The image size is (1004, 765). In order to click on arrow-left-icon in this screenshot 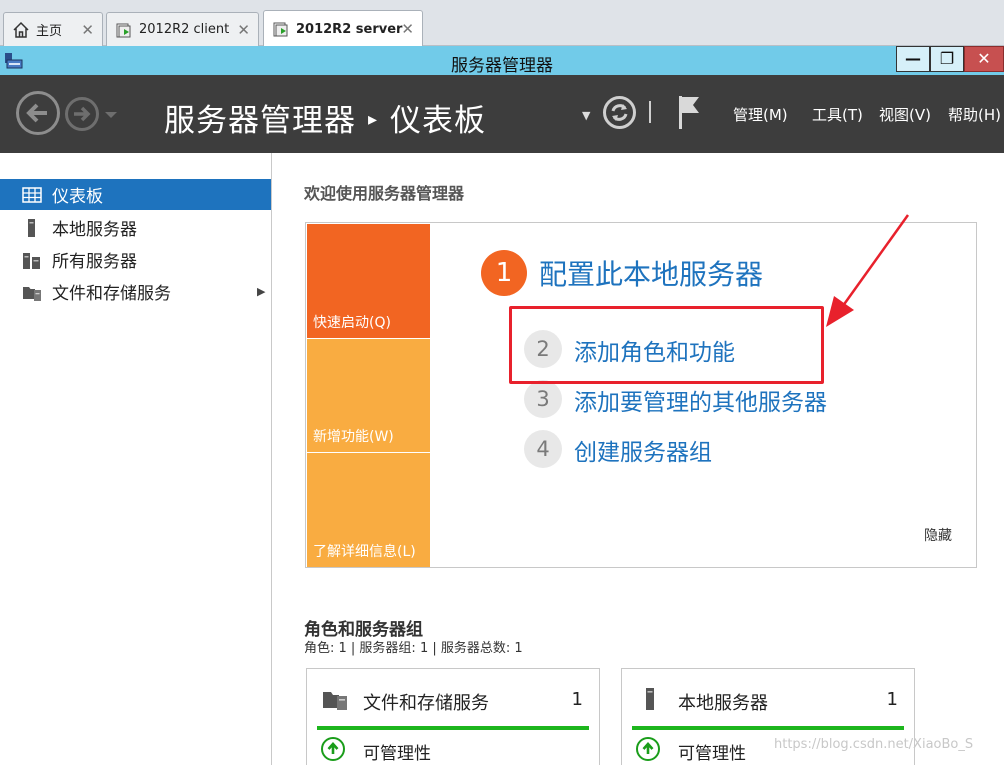, I will do `click(36, 113)`.